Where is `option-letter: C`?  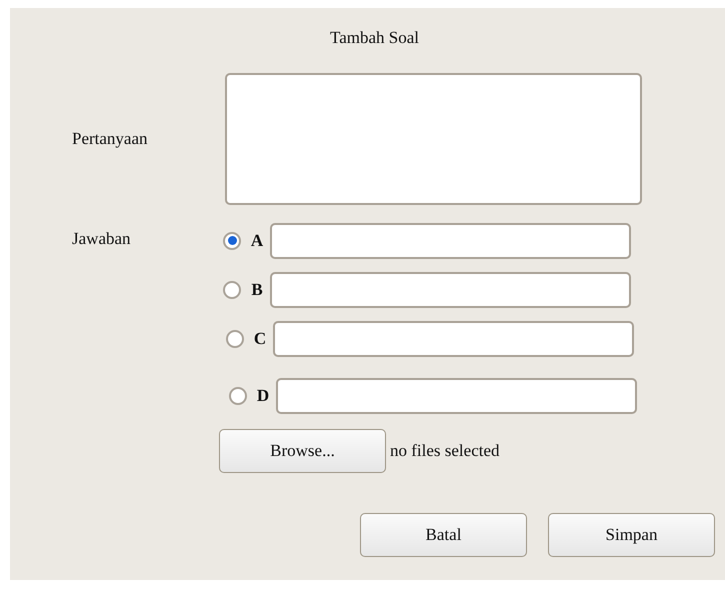 option-letter: C is located at coordinates (260, 338).